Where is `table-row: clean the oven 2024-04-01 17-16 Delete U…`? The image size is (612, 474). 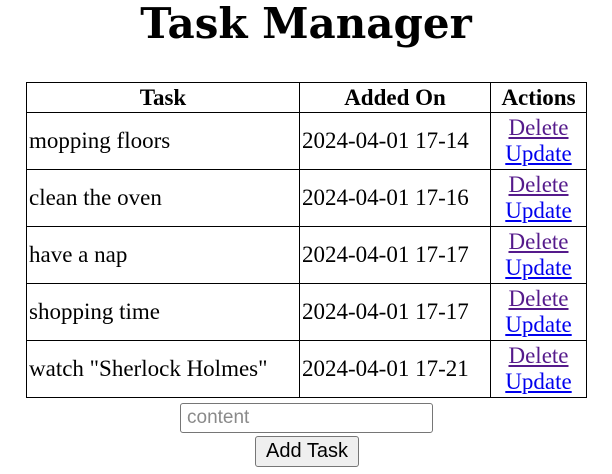 table-row: clean the oven 2024-04-01 17-16 Delete U… is located at coordinates (306, 198).